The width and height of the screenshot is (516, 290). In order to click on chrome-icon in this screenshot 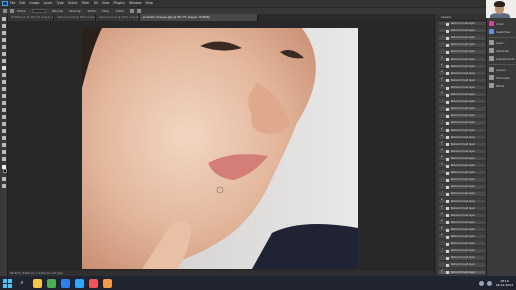, I will do `click(51, 283)`.